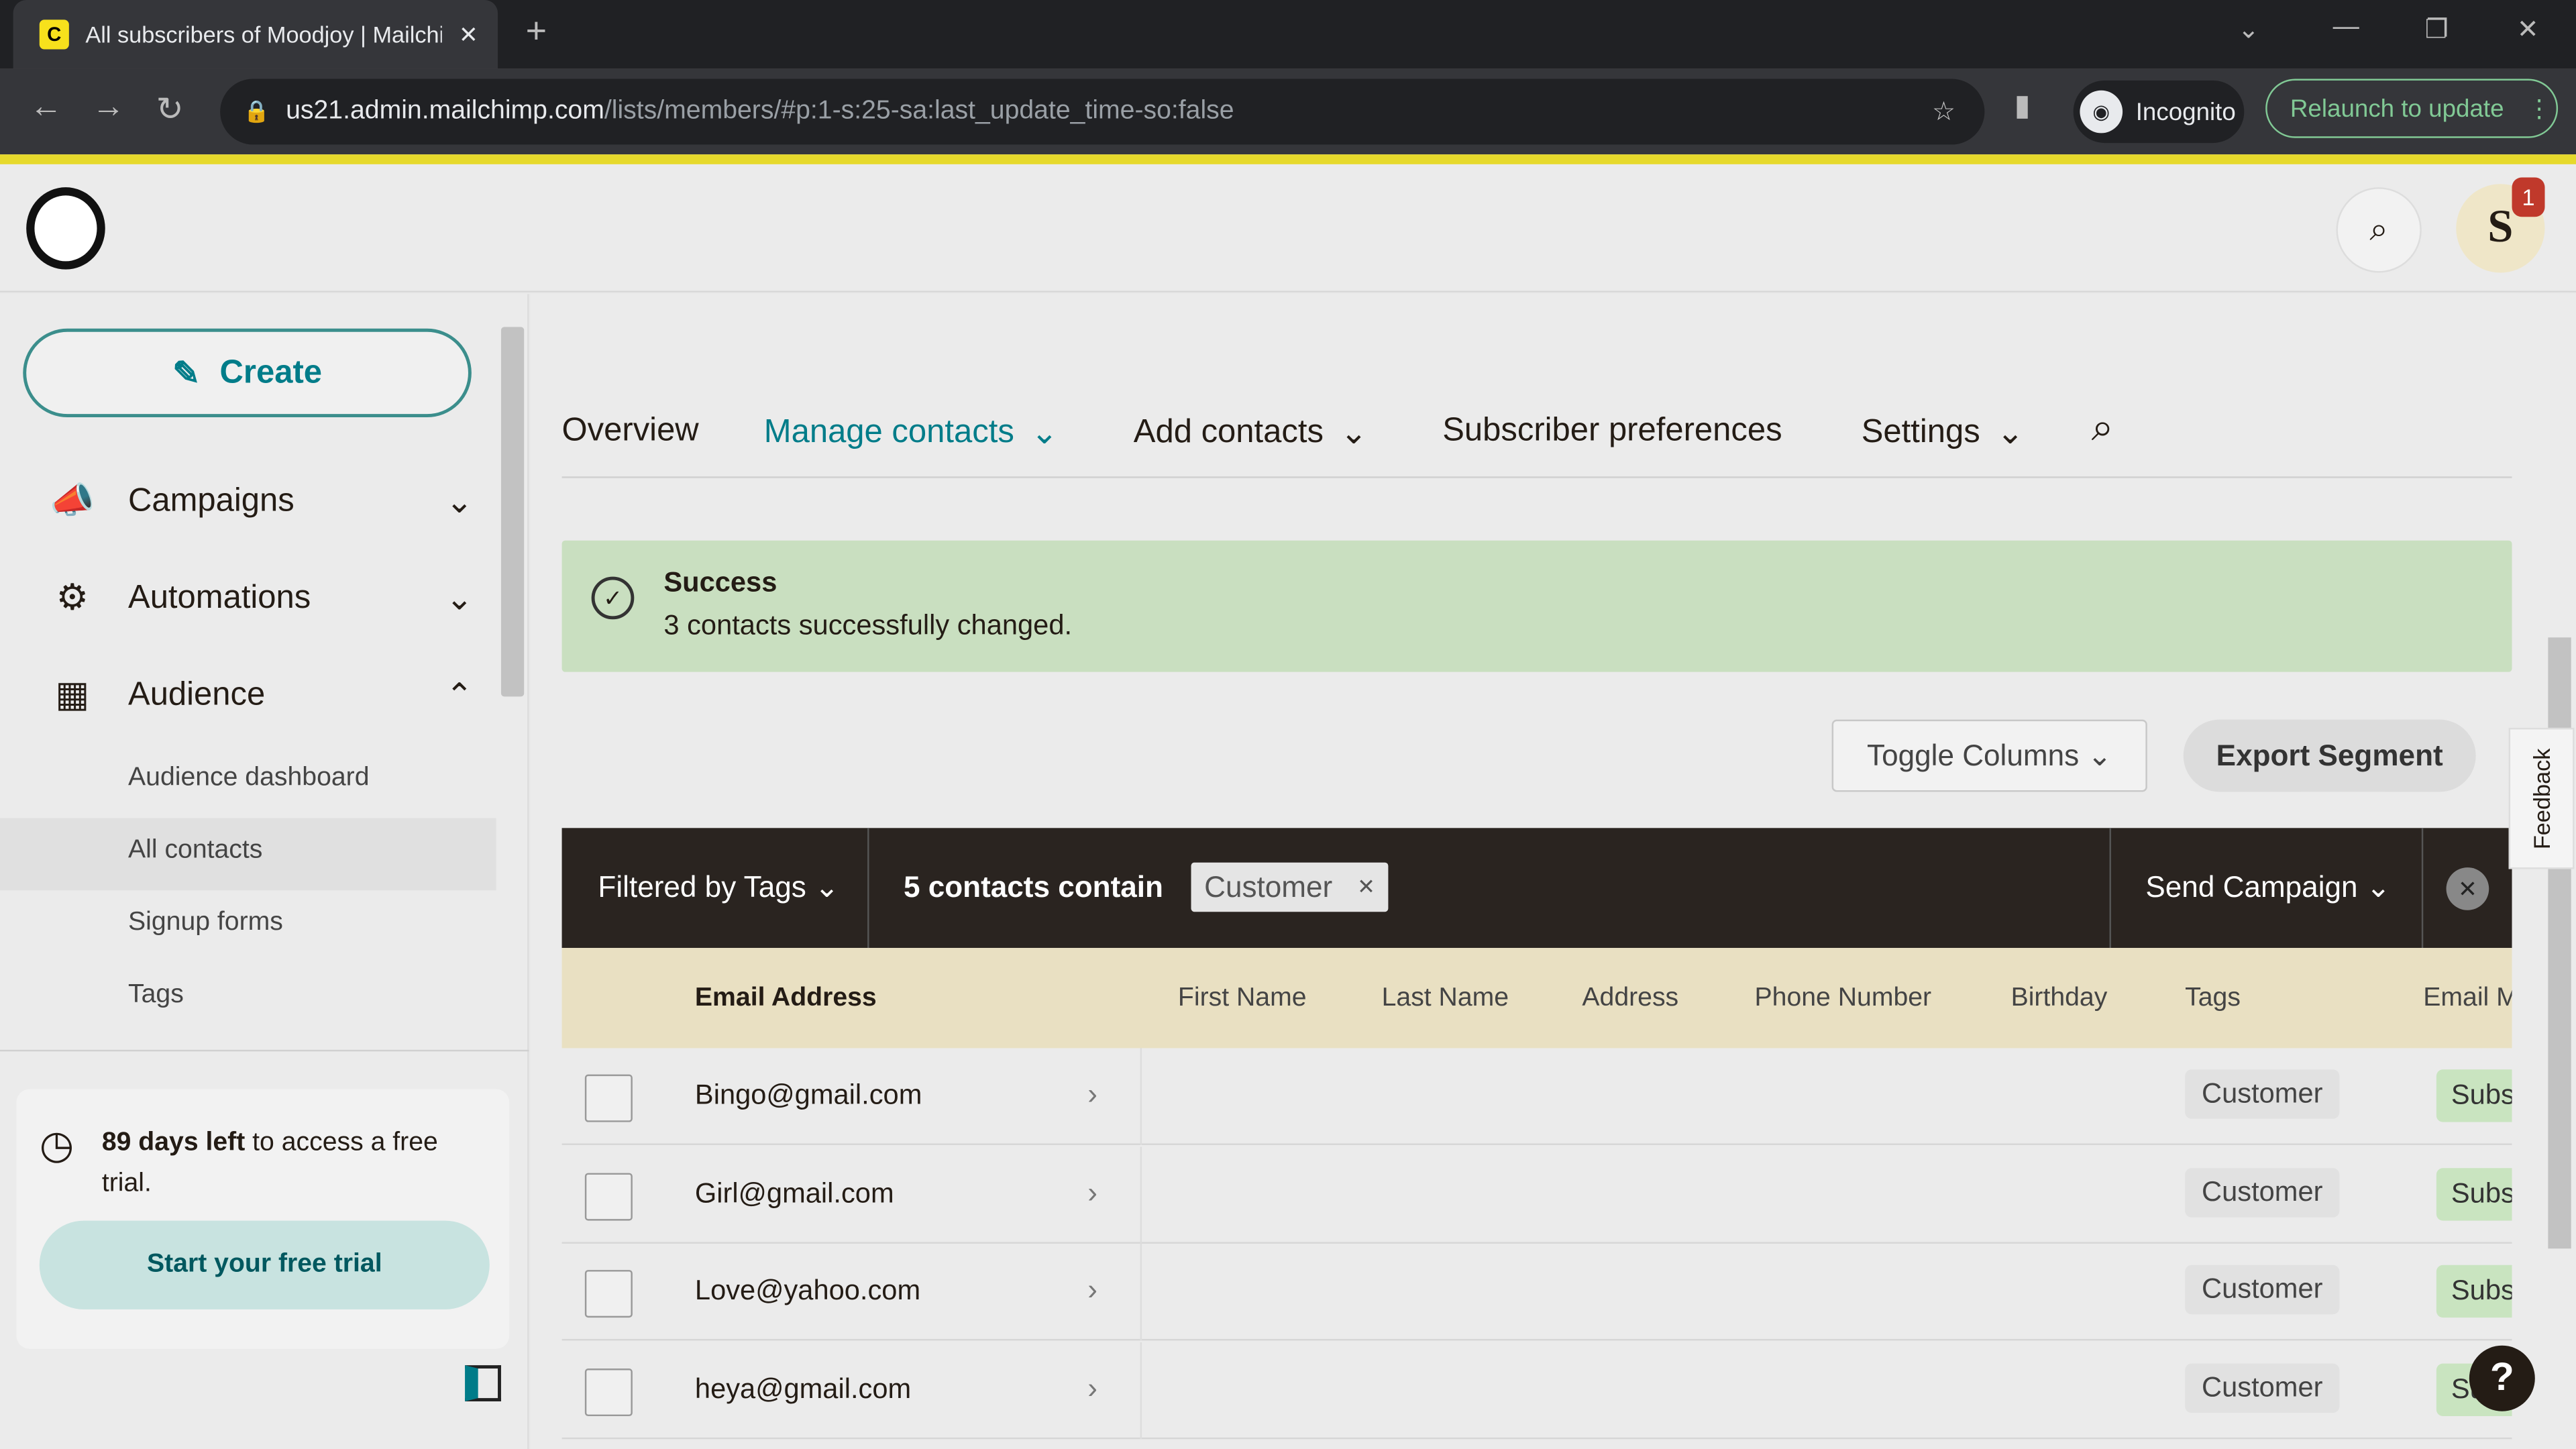  Describe the element at coordinates (205, 923) in the screenshot. I see `sidebar-sub-signup-forms: Signup forms` at that location.